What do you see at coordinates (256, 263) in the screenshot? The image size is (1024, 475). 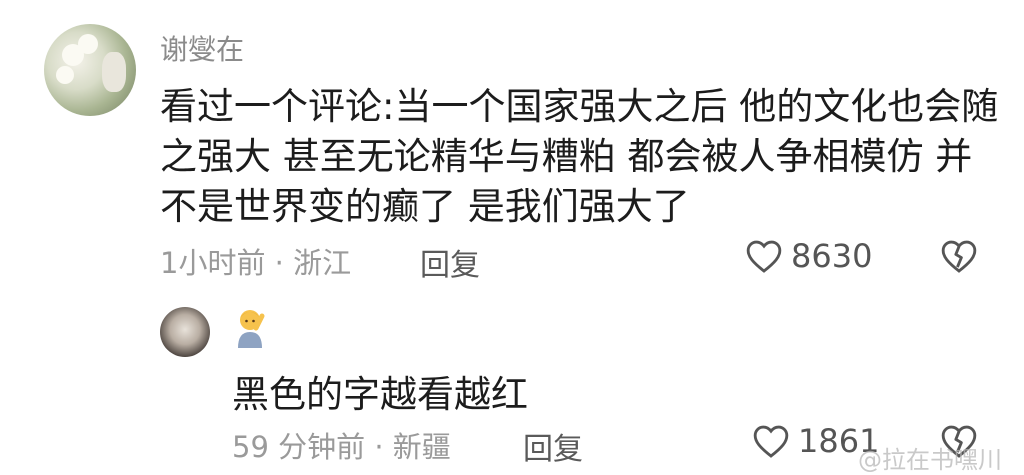 I see `comment-meta: 1小时前 · 浙江` at bounding box center [256, 263].